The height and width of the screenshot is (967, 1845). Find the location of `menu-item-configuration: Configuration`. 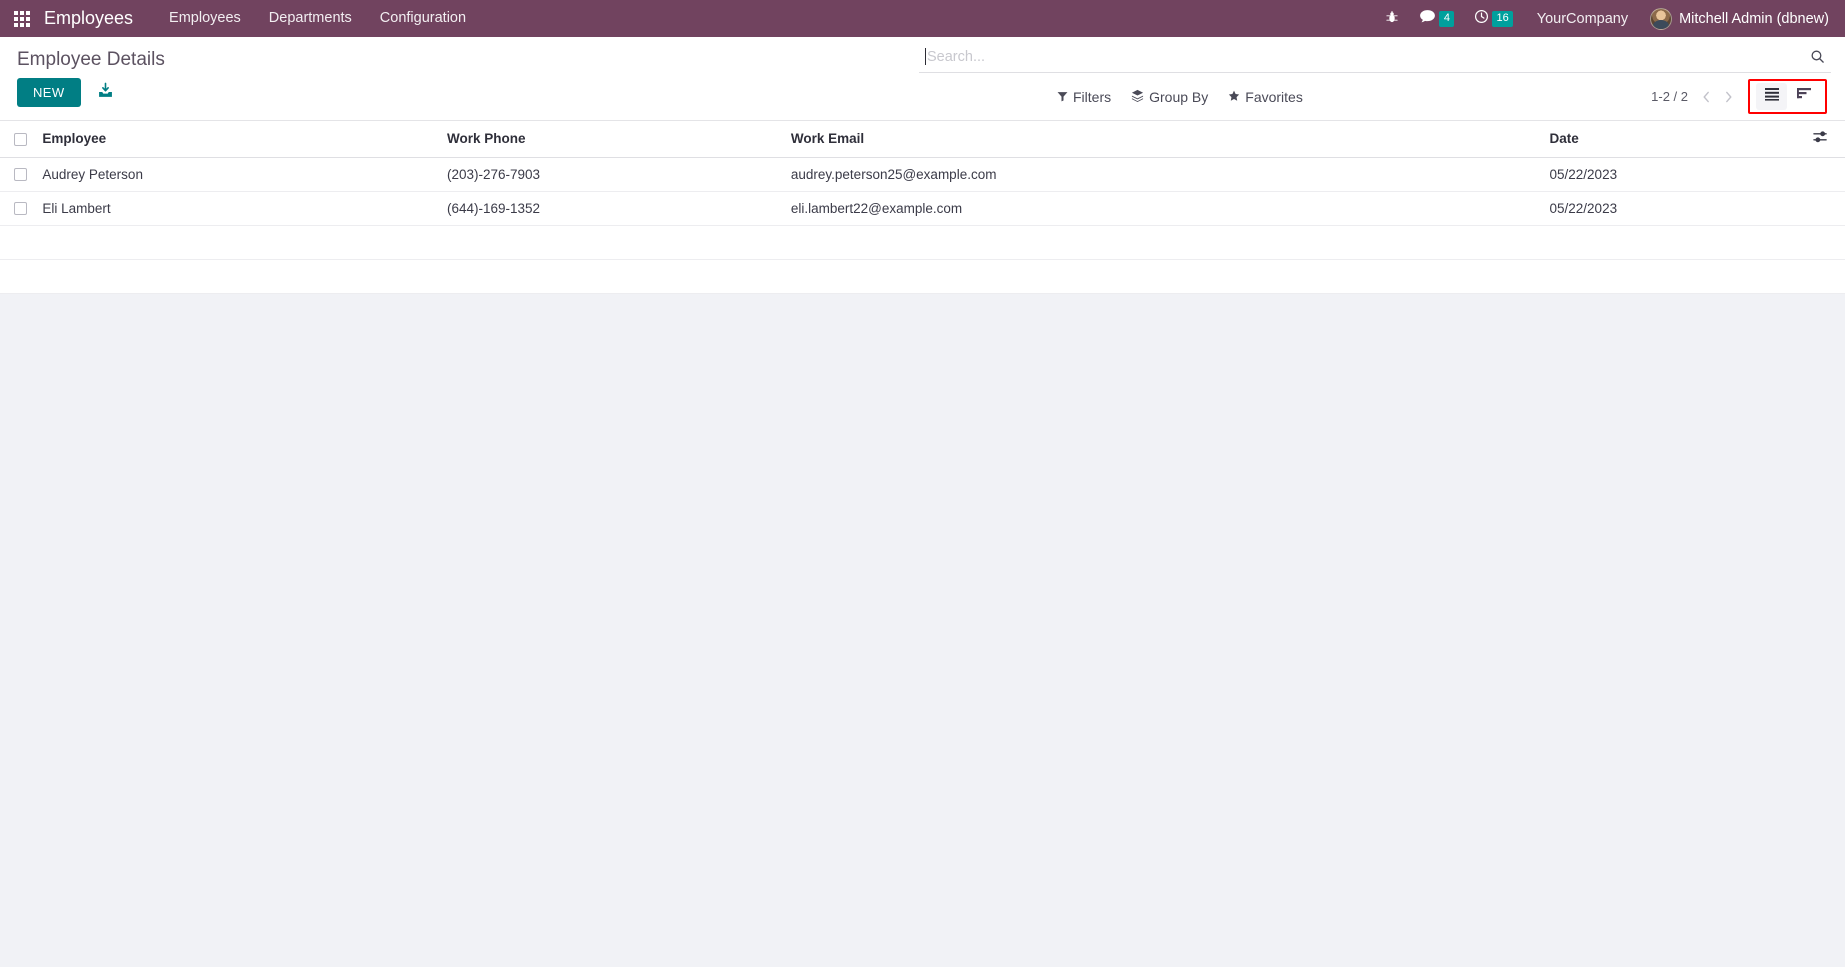

menu-item-configuration: Configuration is located at coordinates (423, 18).